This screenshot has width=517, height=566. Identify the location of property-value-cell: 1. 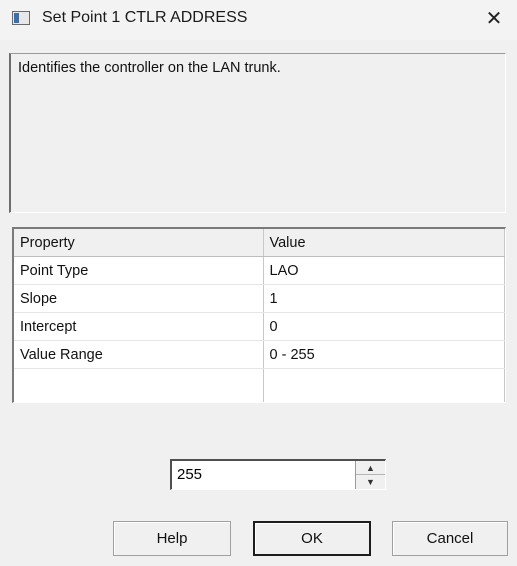
(384, 298).